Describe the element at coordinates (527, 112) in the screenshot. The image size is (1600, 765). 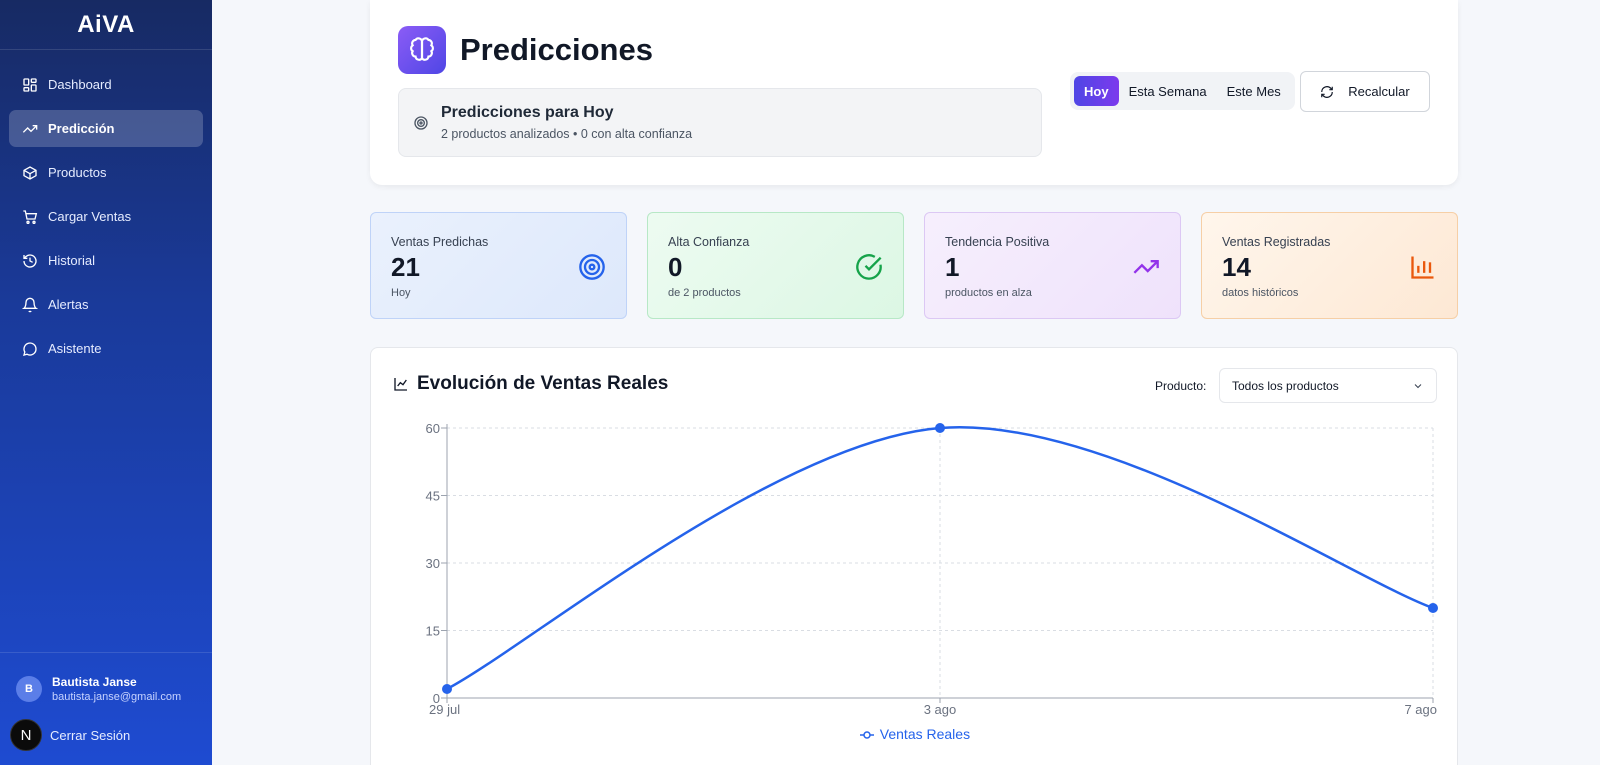
I see `summary-title: Predicciones para Hoy` at that location.